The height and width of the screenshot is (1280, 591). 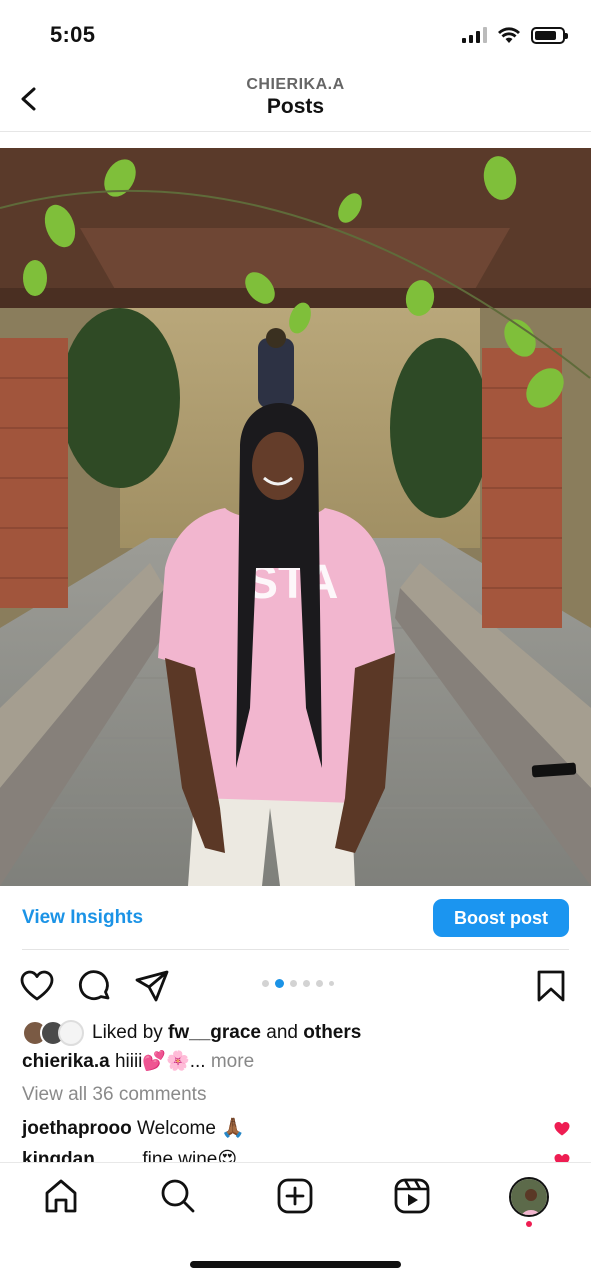 I want to click on comment-item: joethaprooo Welcome 🙏🏾, so click(x=133, y=1128).